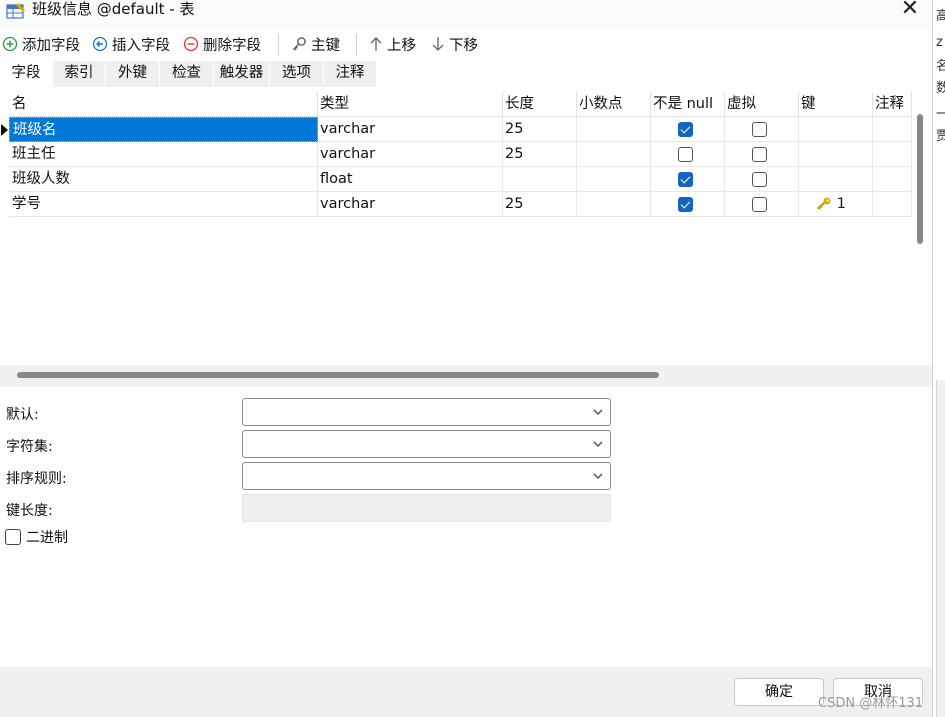  I want to click on key-icon, so click(299, 44).